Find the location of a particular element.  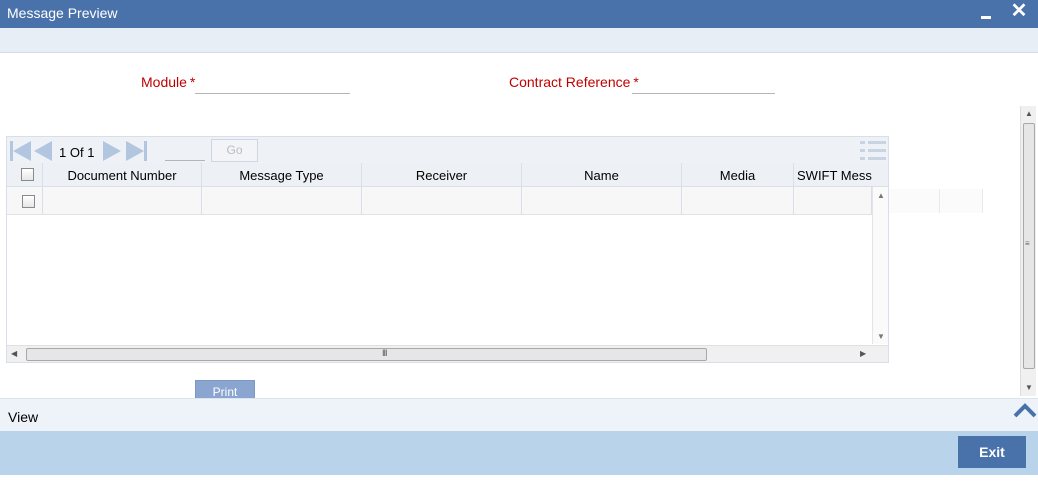

row-select-cell is located at coordinates (25, 200).